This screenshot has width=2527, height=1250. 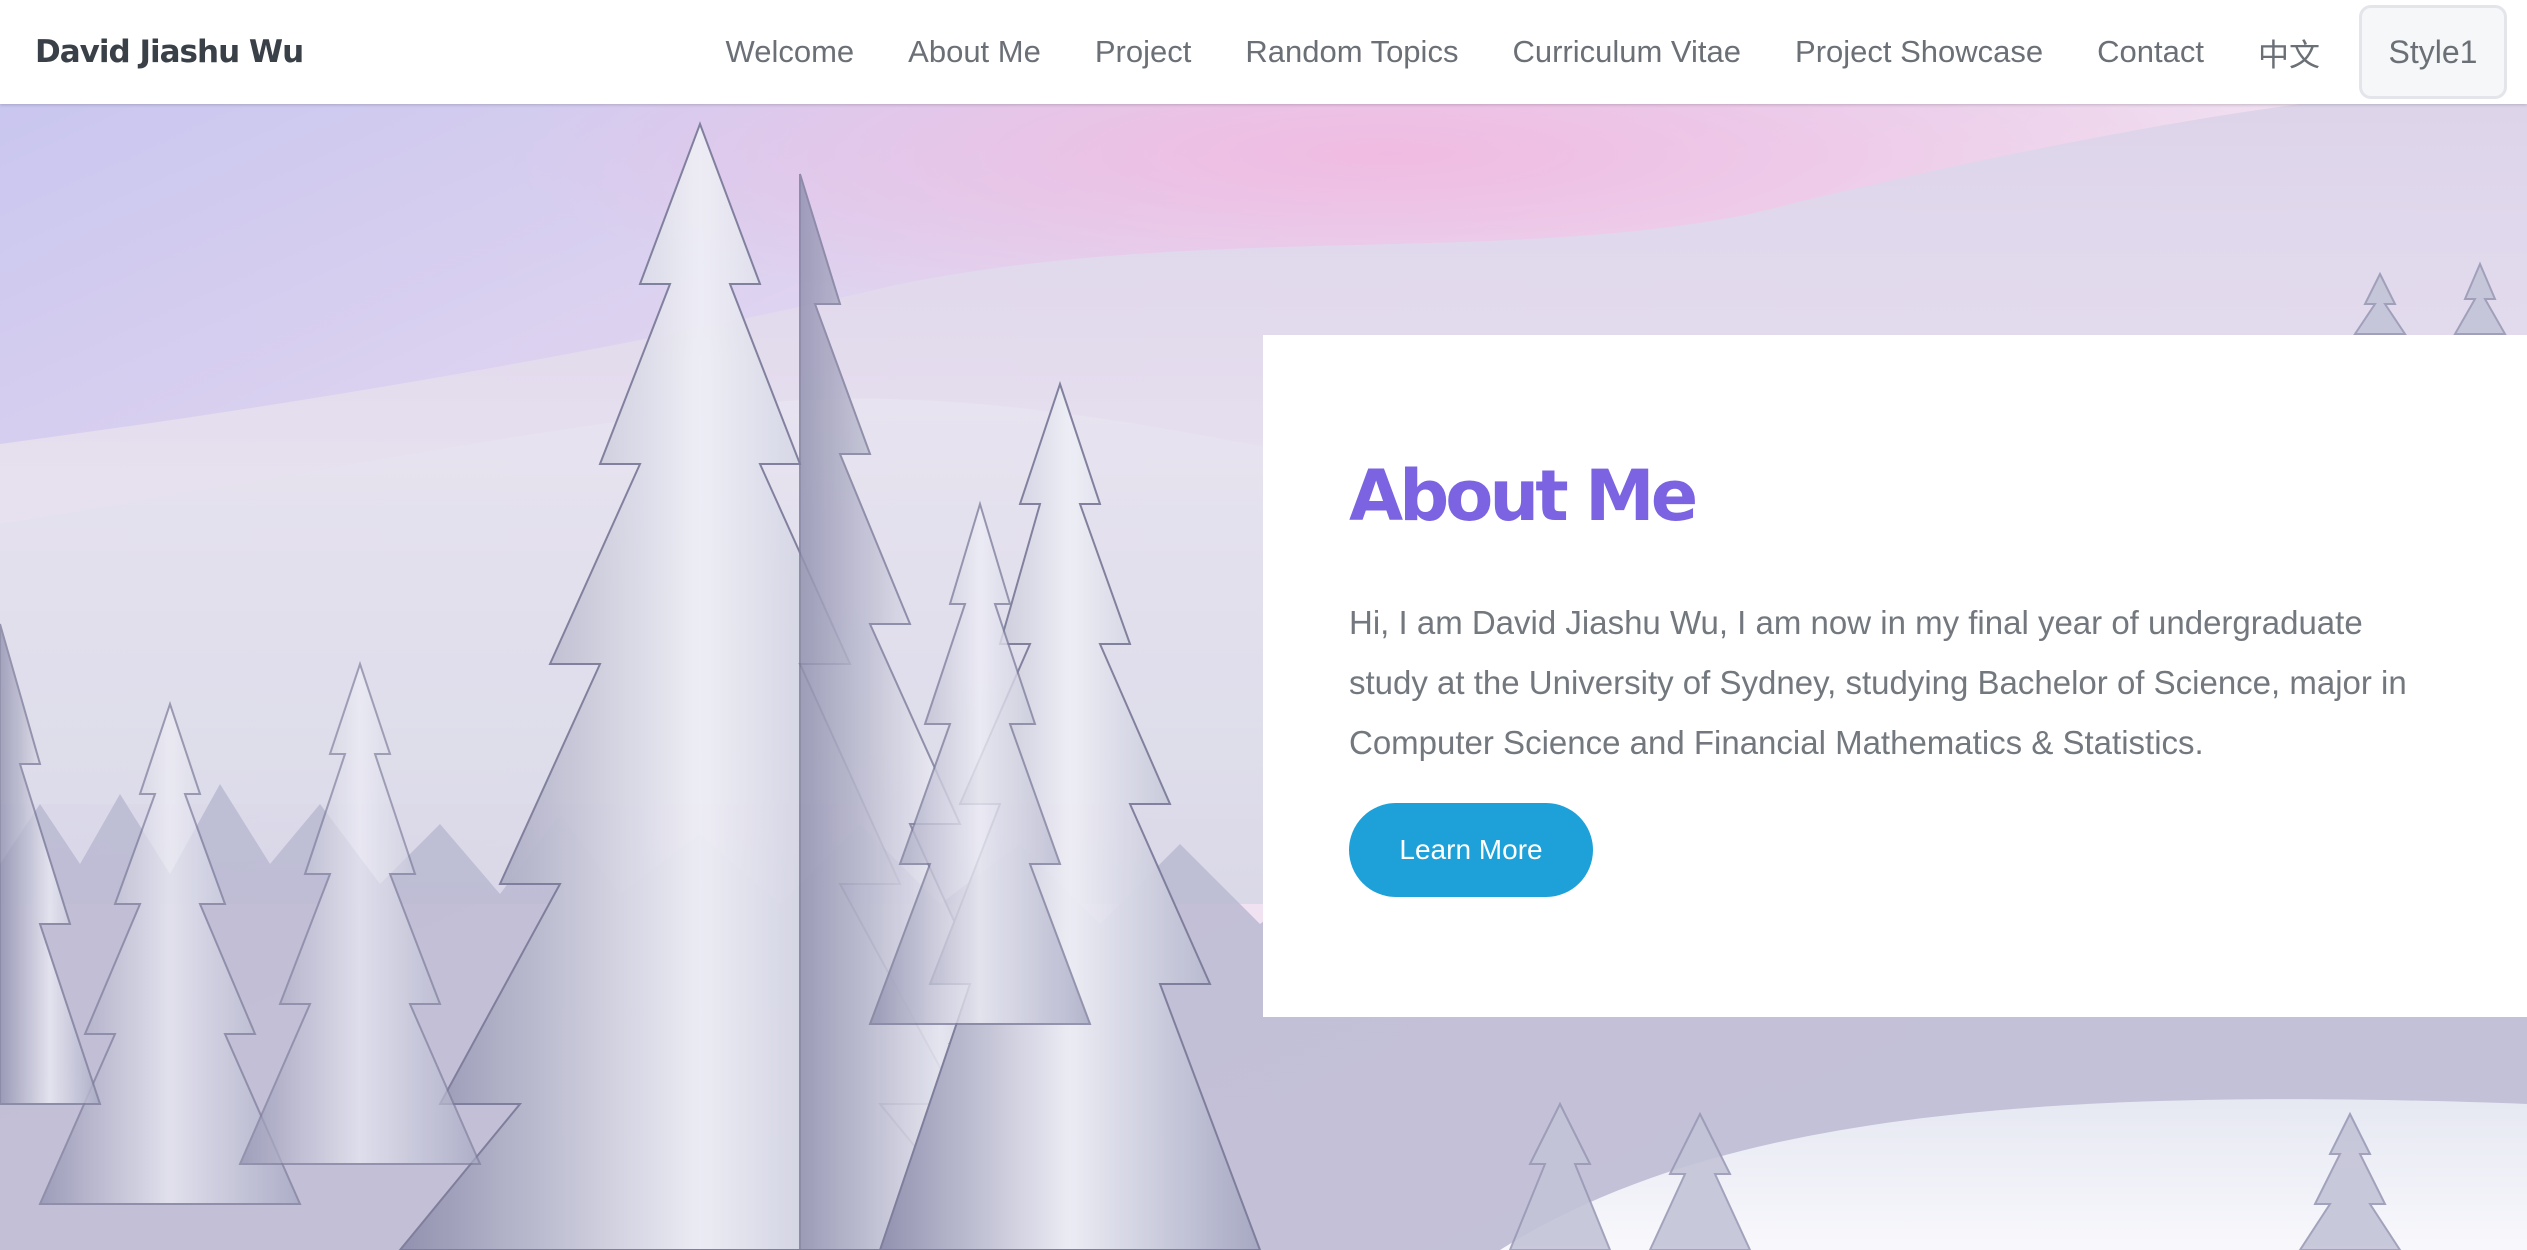 I want to click on style-toggle-button: Style1, so click(x=2433, y=52).